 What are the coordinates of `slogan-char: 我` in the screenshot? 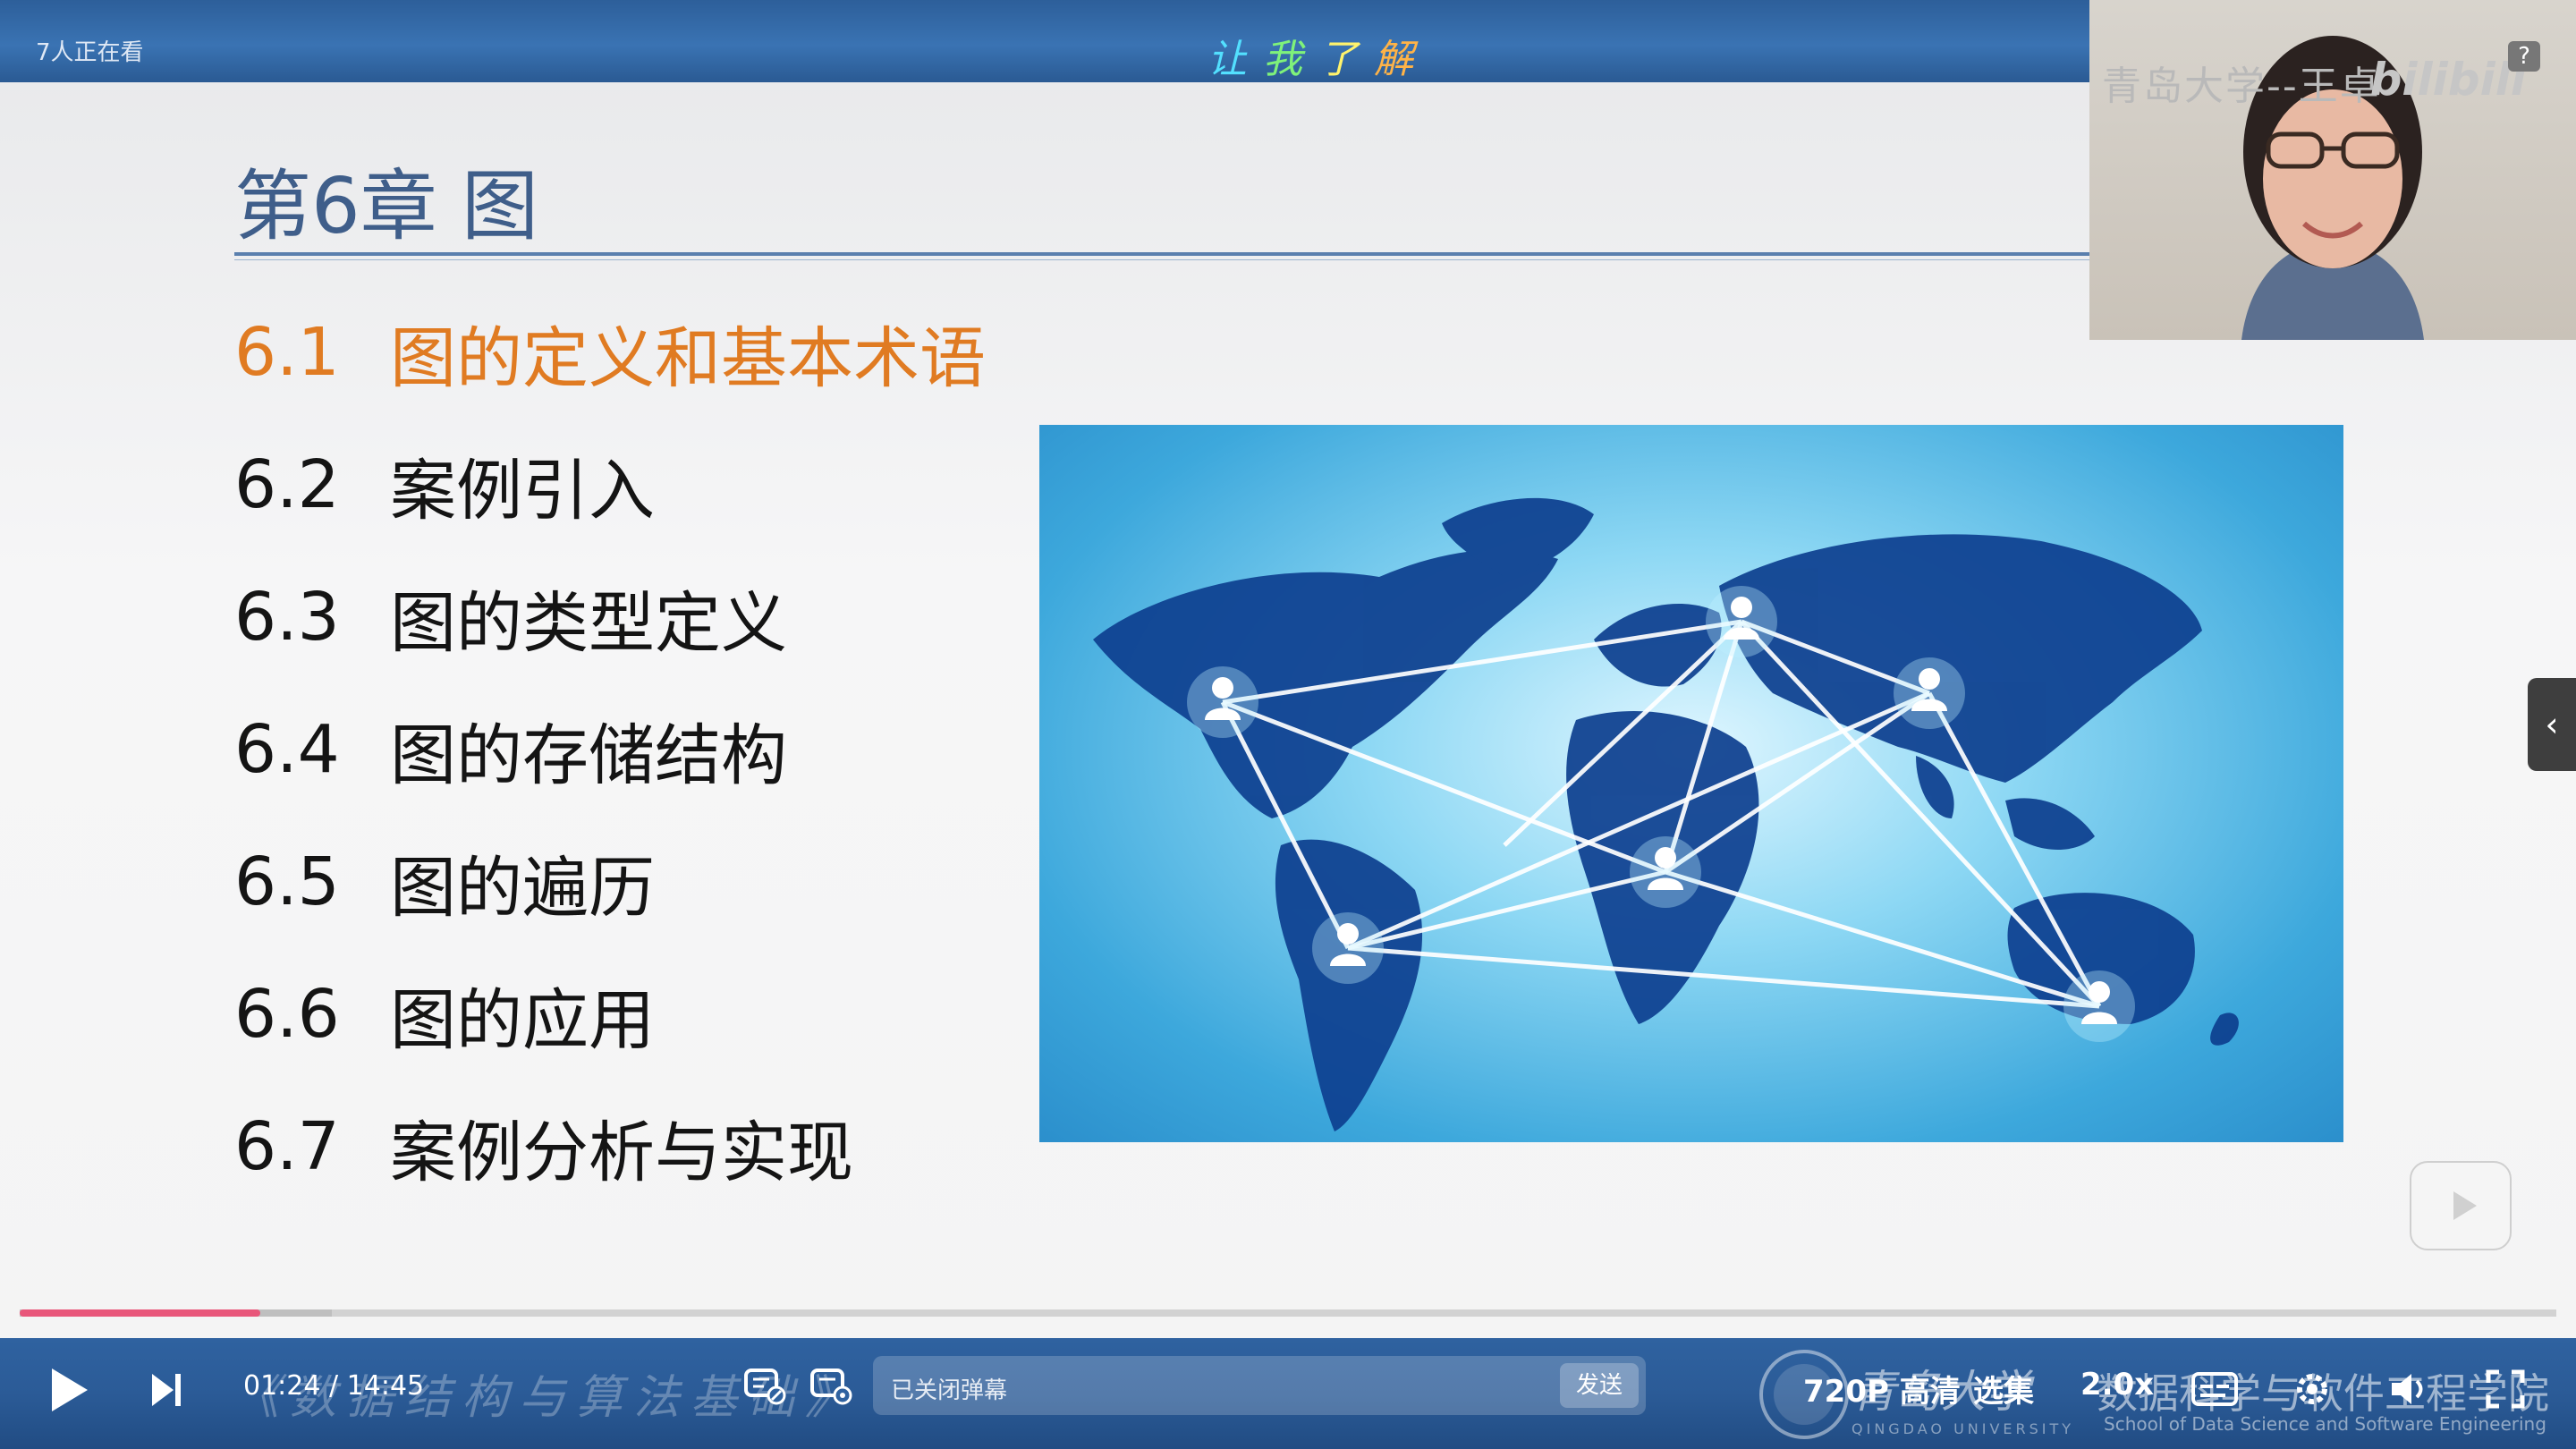 It's located at (1290, 59).